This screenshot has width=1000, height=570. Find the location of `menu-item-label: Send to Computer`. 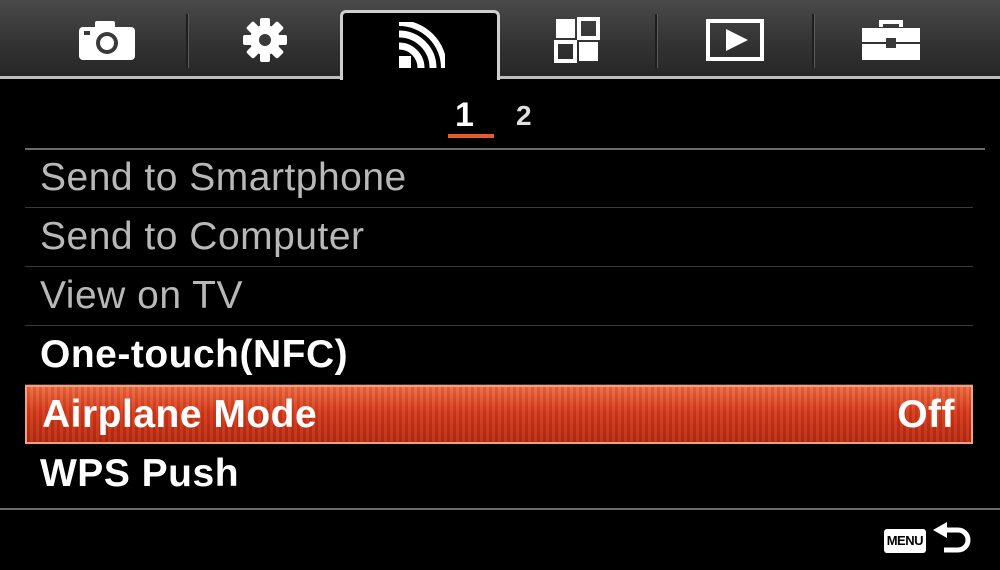

menu-item-label: Send to Computer is located at coordinates (202, 236).